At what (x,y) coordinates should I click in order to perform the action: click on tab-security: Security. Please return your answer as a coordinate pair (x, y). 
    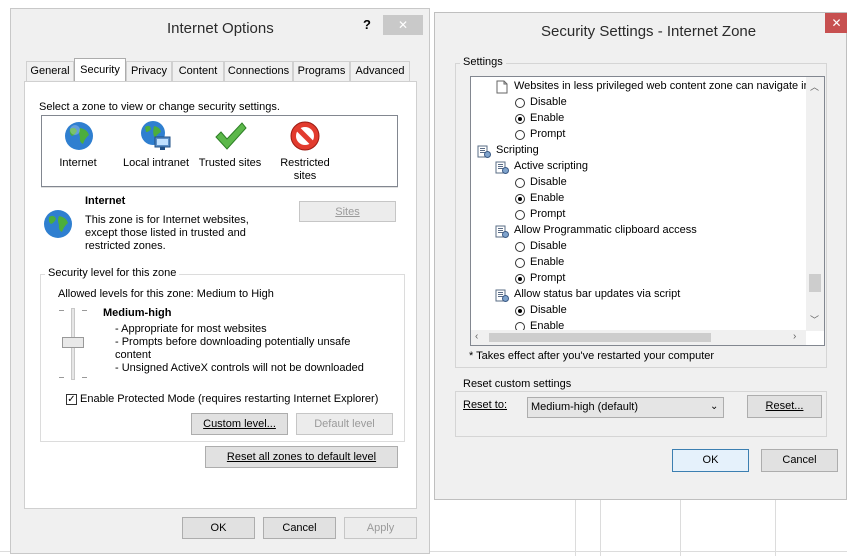
    Looking at the image, I should click on (100, 70).